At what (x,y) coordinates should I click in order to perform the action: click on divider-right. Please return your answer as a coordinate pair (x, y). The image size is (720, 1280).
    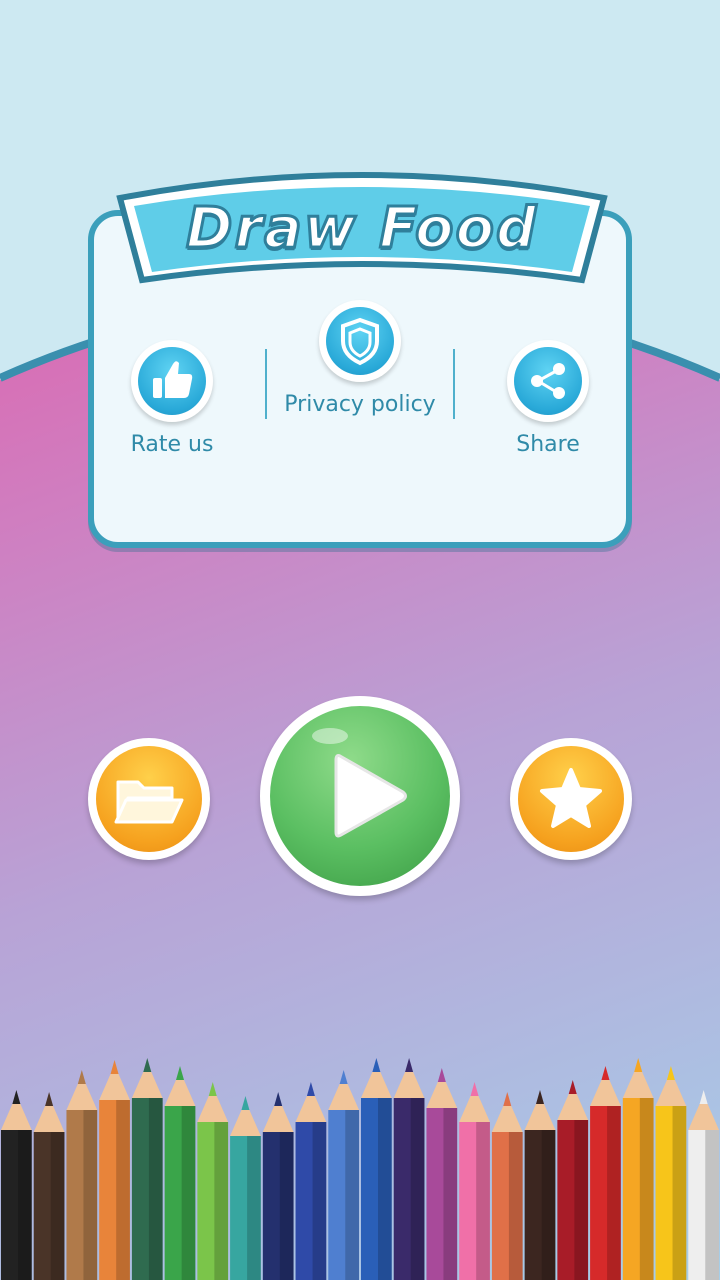
    Looking at the image, I should click on (454, 384).